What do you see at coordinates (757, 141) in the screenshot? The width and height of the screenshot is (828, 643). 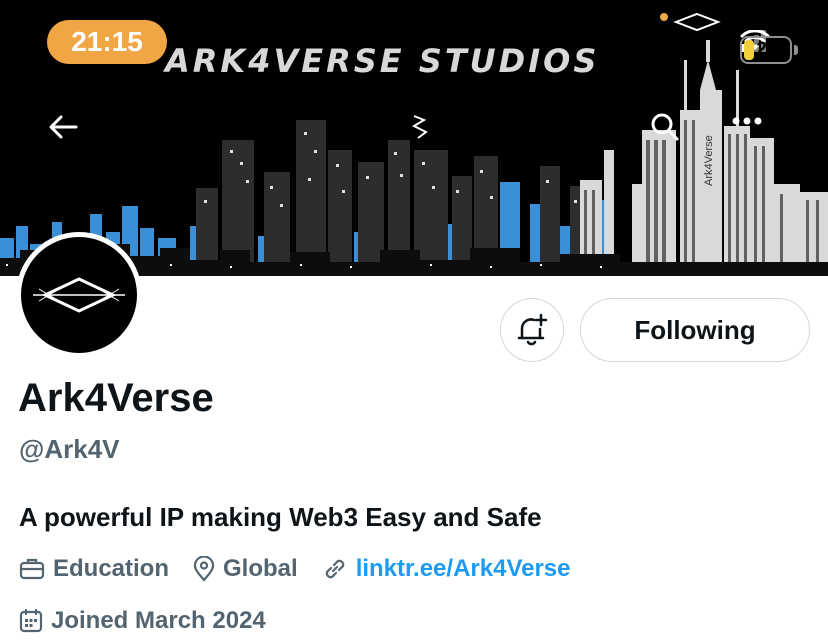 I see `more-button` at bounding box center [757, 141].